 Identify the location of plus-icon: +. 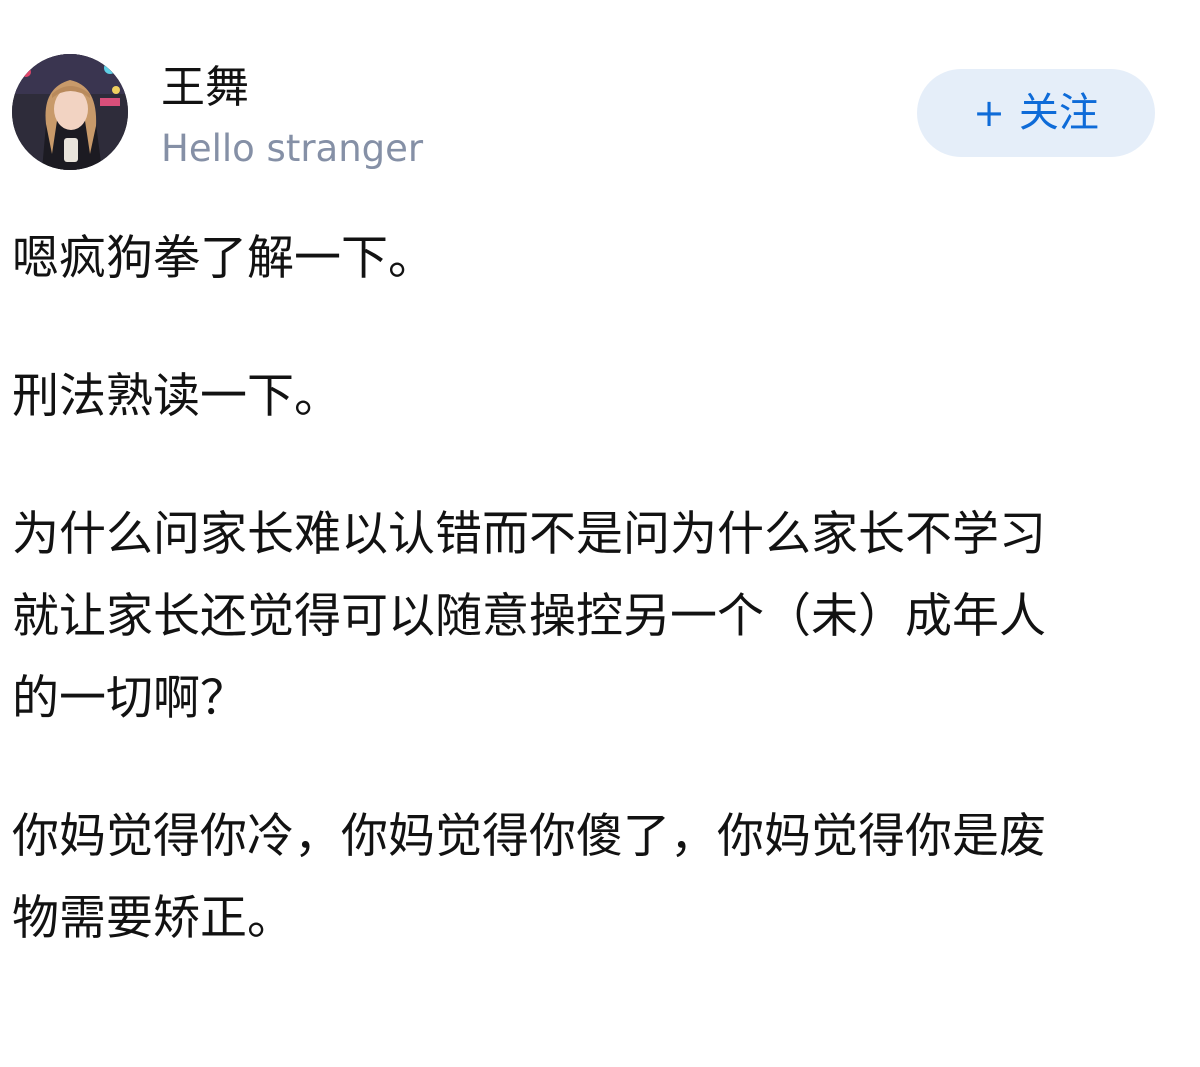
(989, 113).